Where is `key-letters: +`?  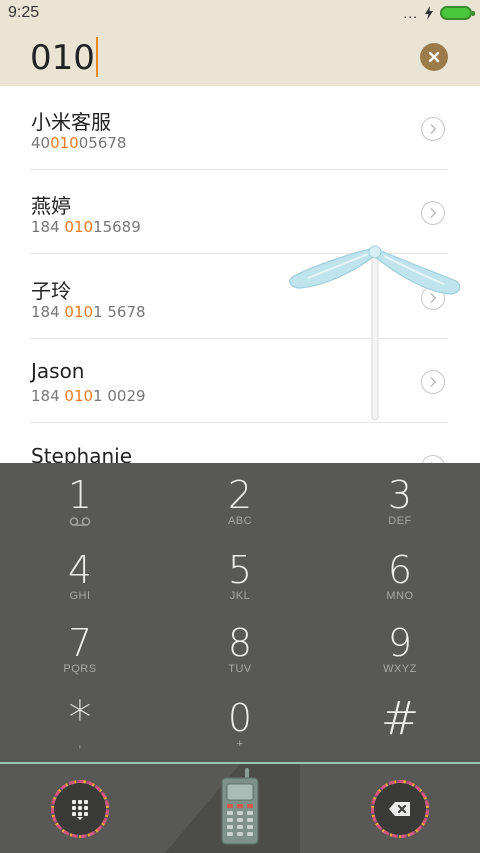 key-letters: + is located at coordinates (240, 744).